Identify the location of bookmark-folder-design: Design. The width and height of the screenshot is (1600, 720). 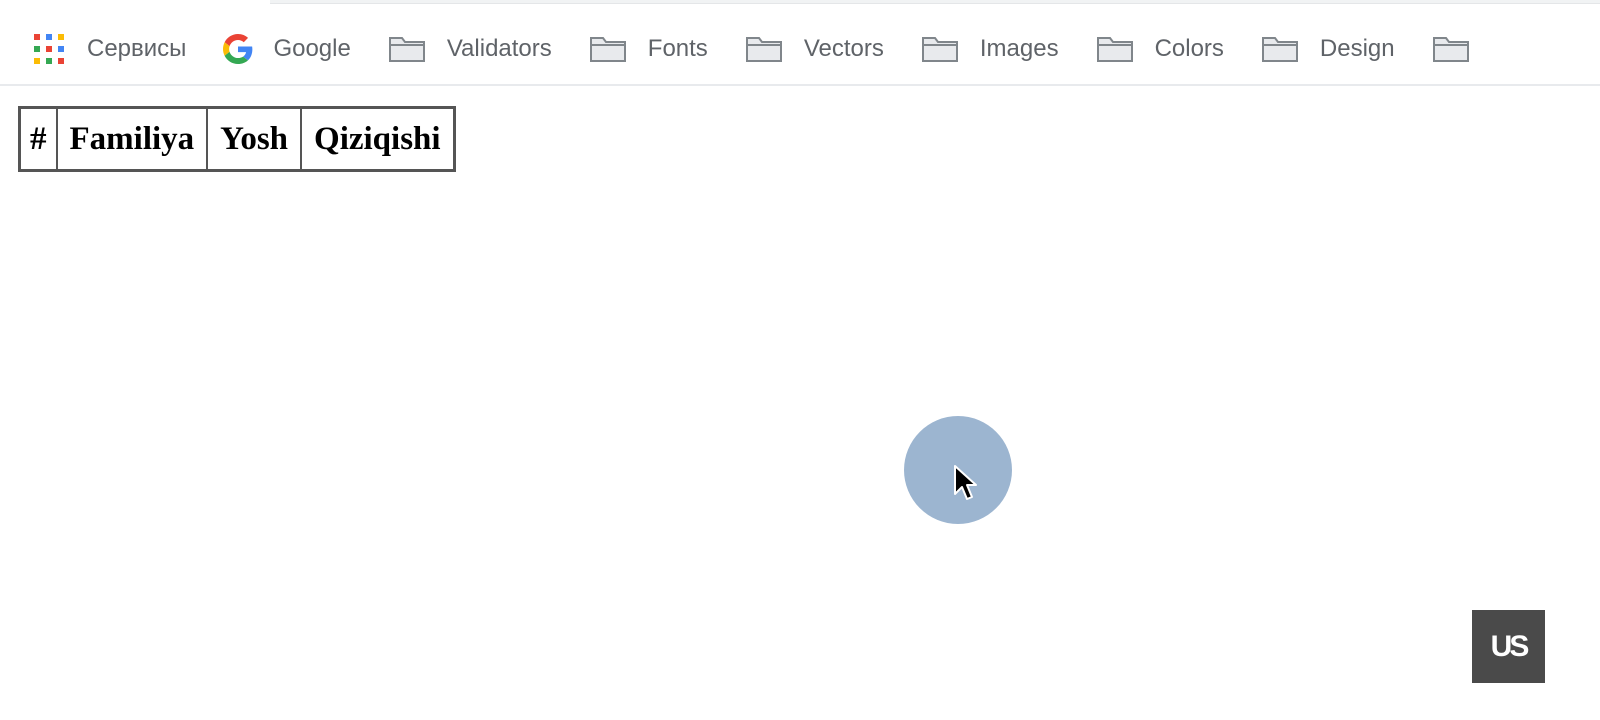
(1328, 49).